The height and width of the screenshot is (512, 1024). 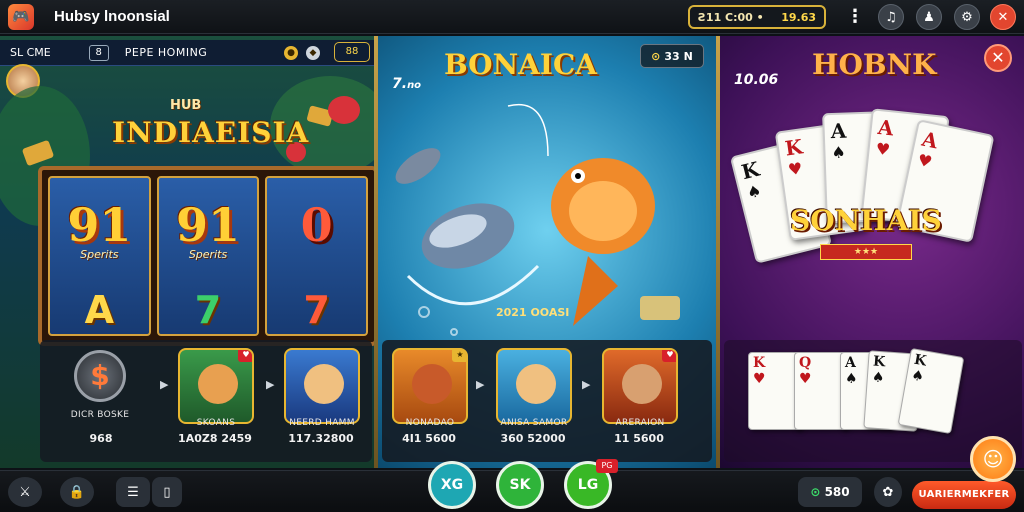 What do you see at coordinates (520, 485) in the screenshot?
I see `circle-button-2: SK` at bounding box center [520, 485].